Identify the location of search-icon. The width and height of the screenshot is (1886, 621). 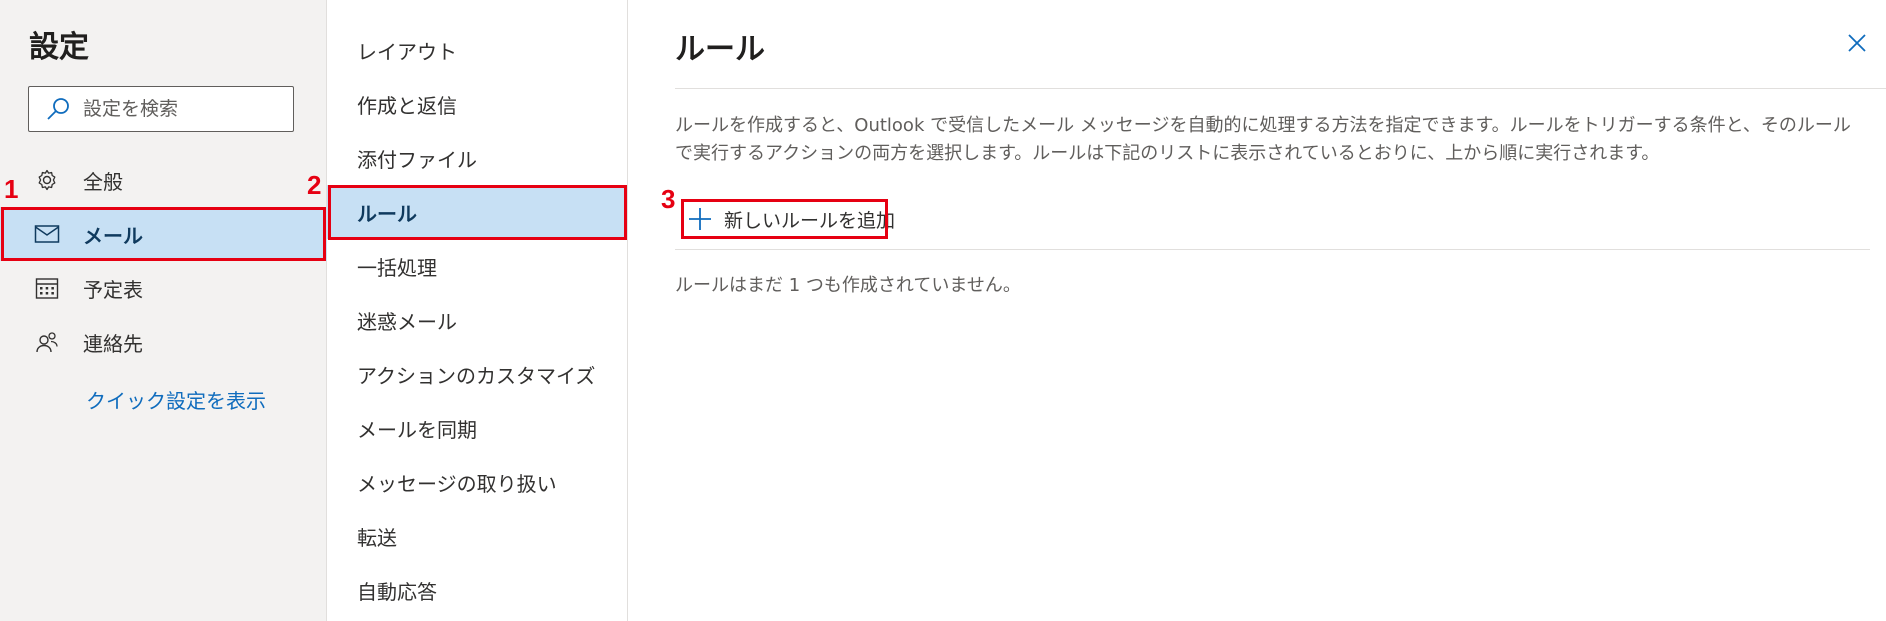
(58, 109).